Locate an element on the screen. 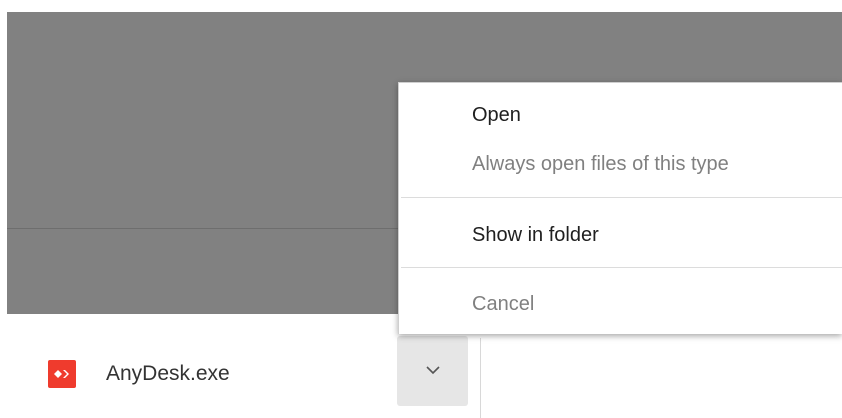  menu-item-show-in-folder: Show in folder is located at coordinates (535, 235).